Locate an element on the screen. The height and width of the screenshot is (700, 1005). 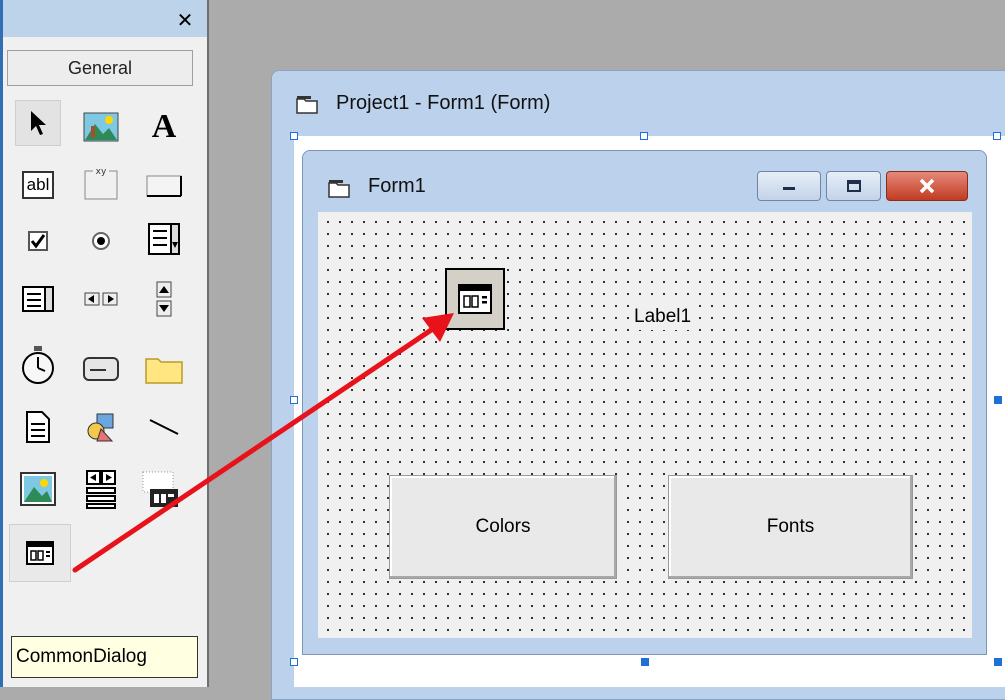
commondialog-control is located at coordinates (475, 299).